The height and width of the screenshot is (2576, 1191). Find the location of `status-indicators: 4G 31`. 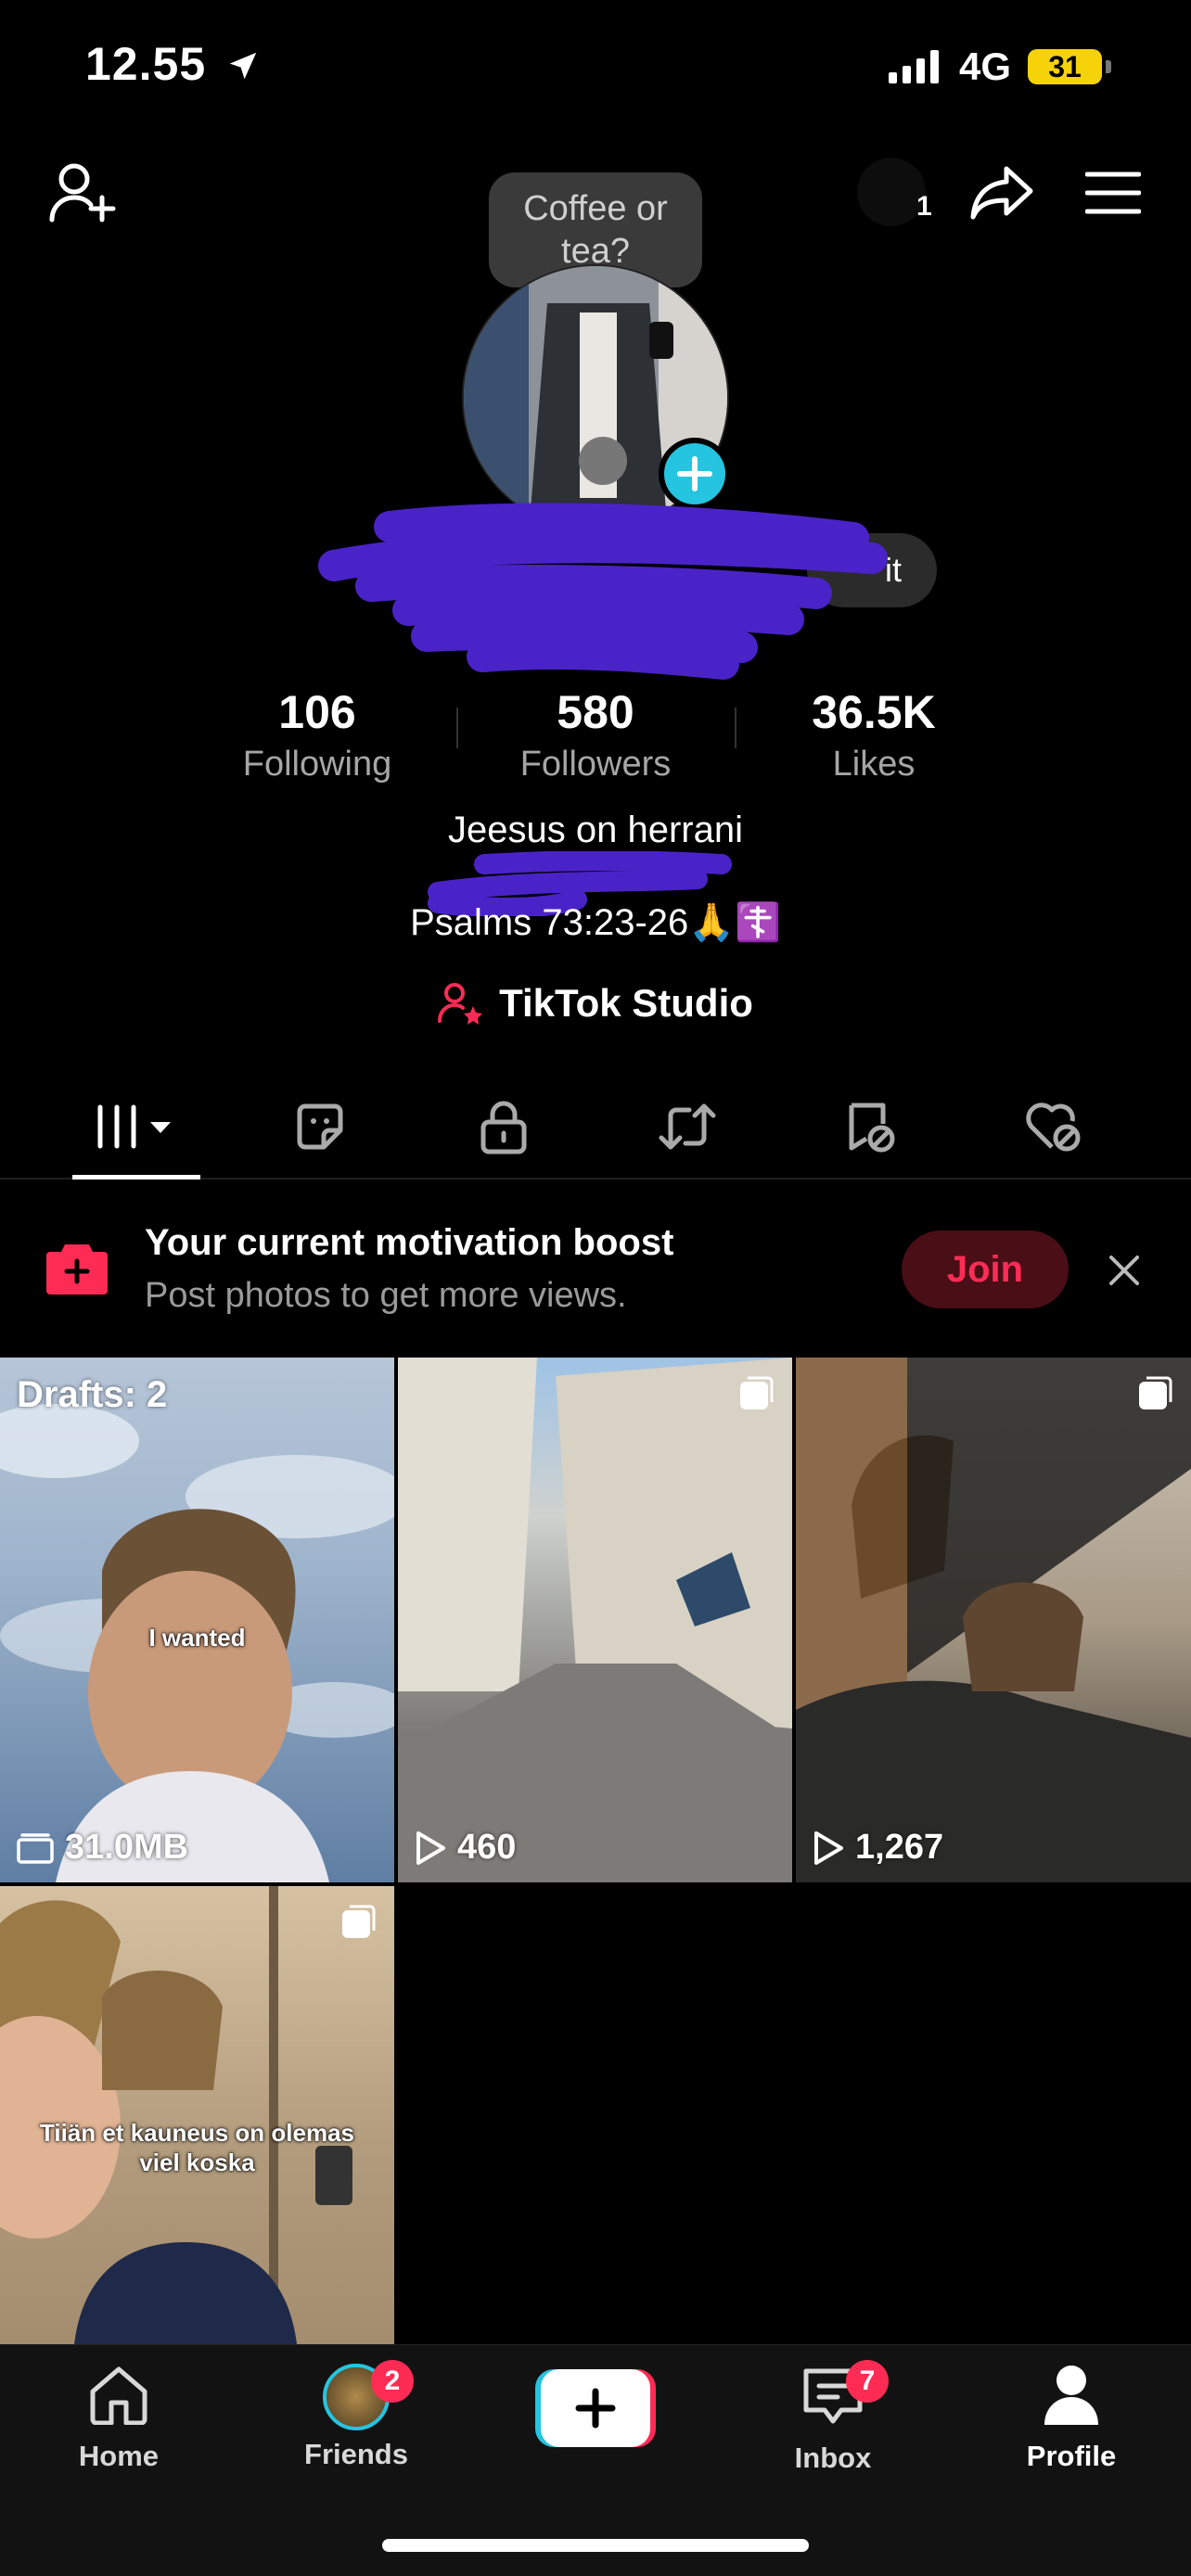

status-indicators: 4G 31 is located at coordinates (999, 67).